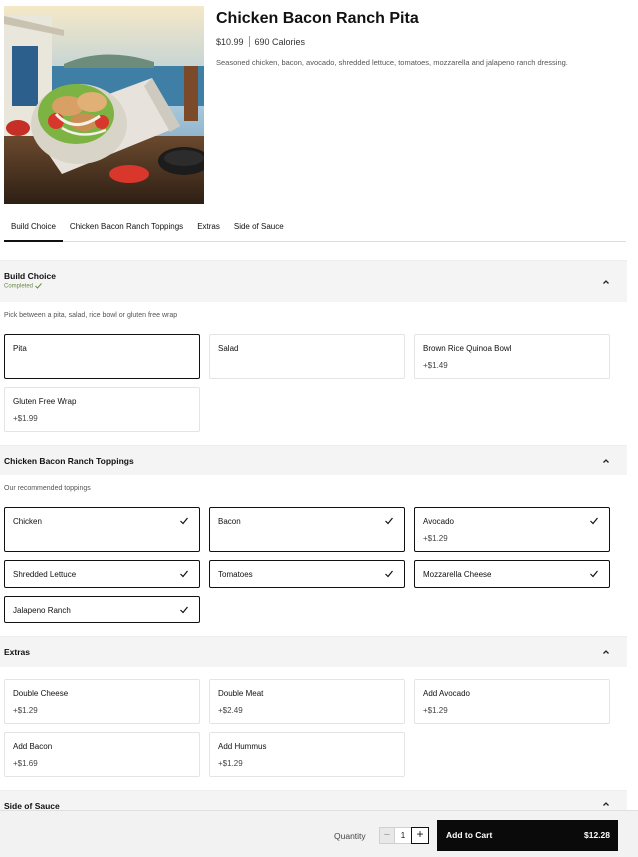 Image resolution: width=638 pixels, height=857 pixels. What do you see at coordinates (126, 228) in the screenshot?
I see `tab-toppings: Chicken Bacon Ranch Toppings` at bounding box center [126, 228].